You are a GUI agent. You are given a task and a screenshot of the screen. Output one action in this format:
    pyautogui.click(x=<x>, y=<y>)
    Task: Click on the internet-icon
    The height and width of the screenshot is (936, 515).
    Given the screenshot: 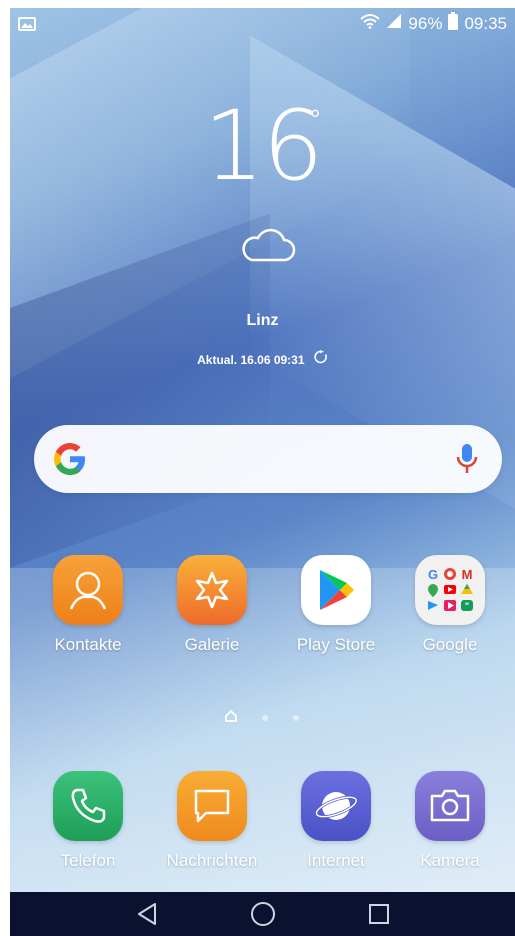 What is the action you would take?
    pyautogui.click(x=336, y=806)
    